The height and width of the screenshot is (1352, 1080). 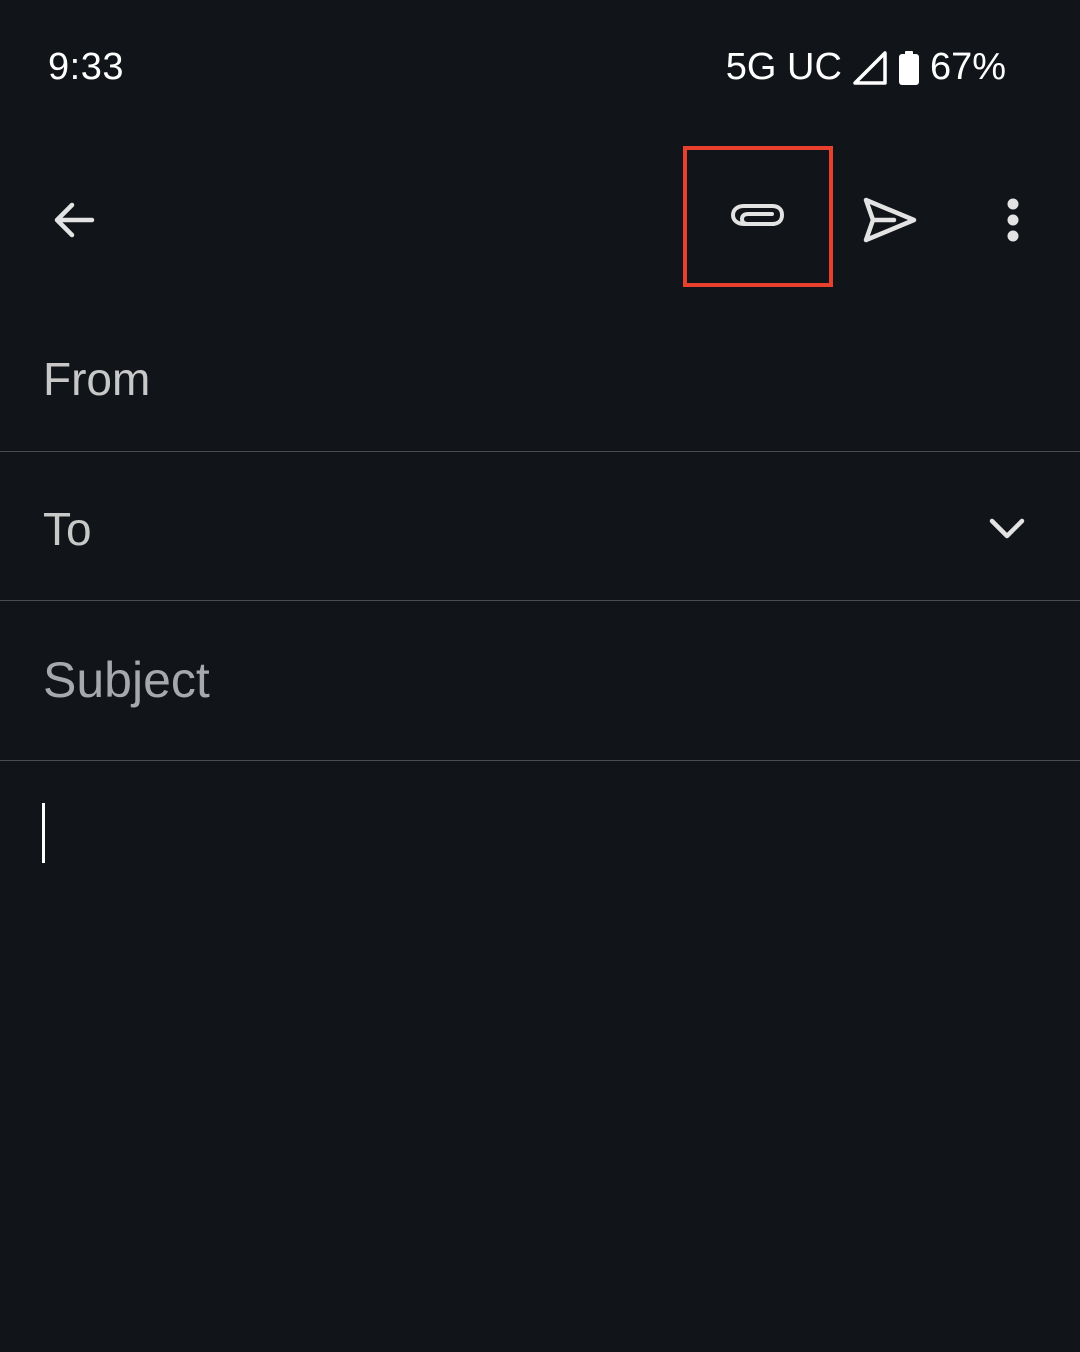 I want to click on status-bar: 9:33 5G UC 67%, so click(x=540, y=65).